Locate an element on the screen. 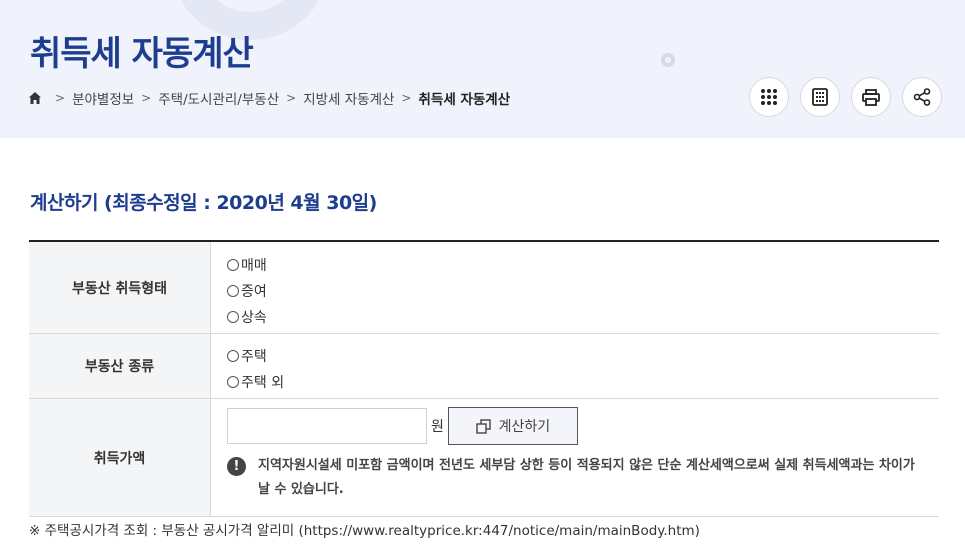 This screenshot has height=547, width=965. decorative-dot is located at coordinates (668, 60).